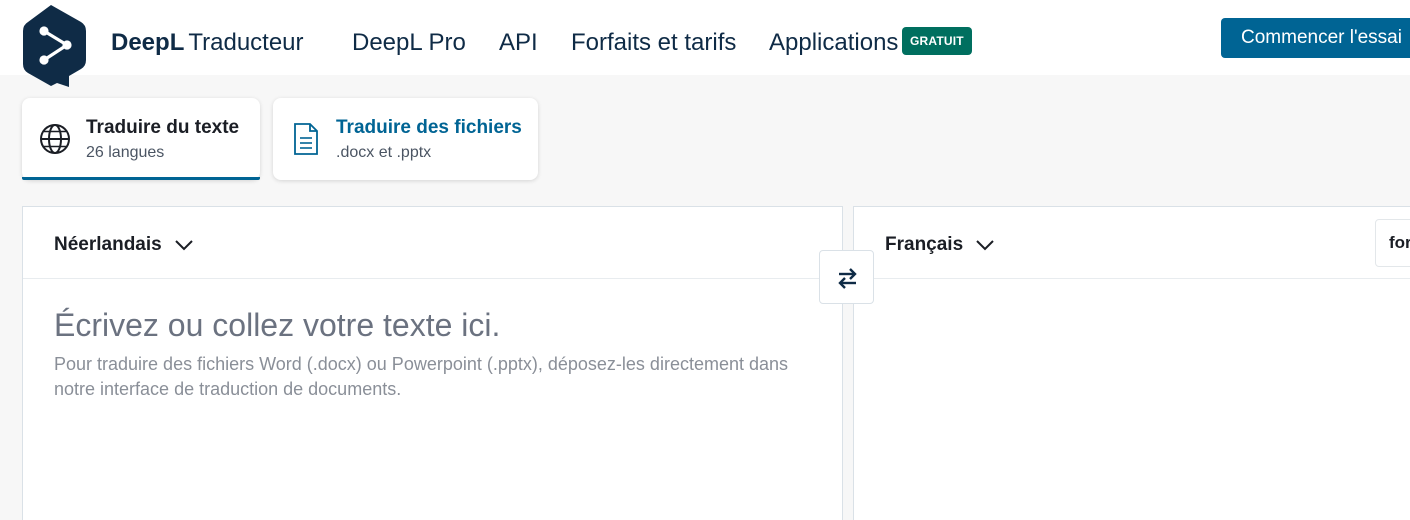 The height and width of the screenshot is (520, 1410). Describe the element at coordinates (125, 152) in the screenshot. I see `tab-subtitle: 26 langues` at that location.